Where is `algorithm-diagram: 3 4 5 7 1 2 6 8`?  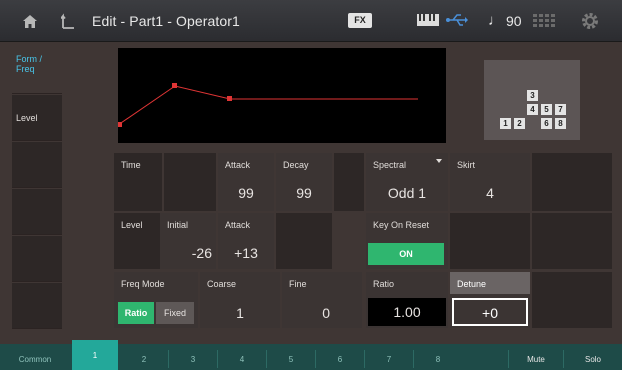 algorithm-diagram: 3 4 5 7 1 2 6 8 is located at coordinates (532, 100).